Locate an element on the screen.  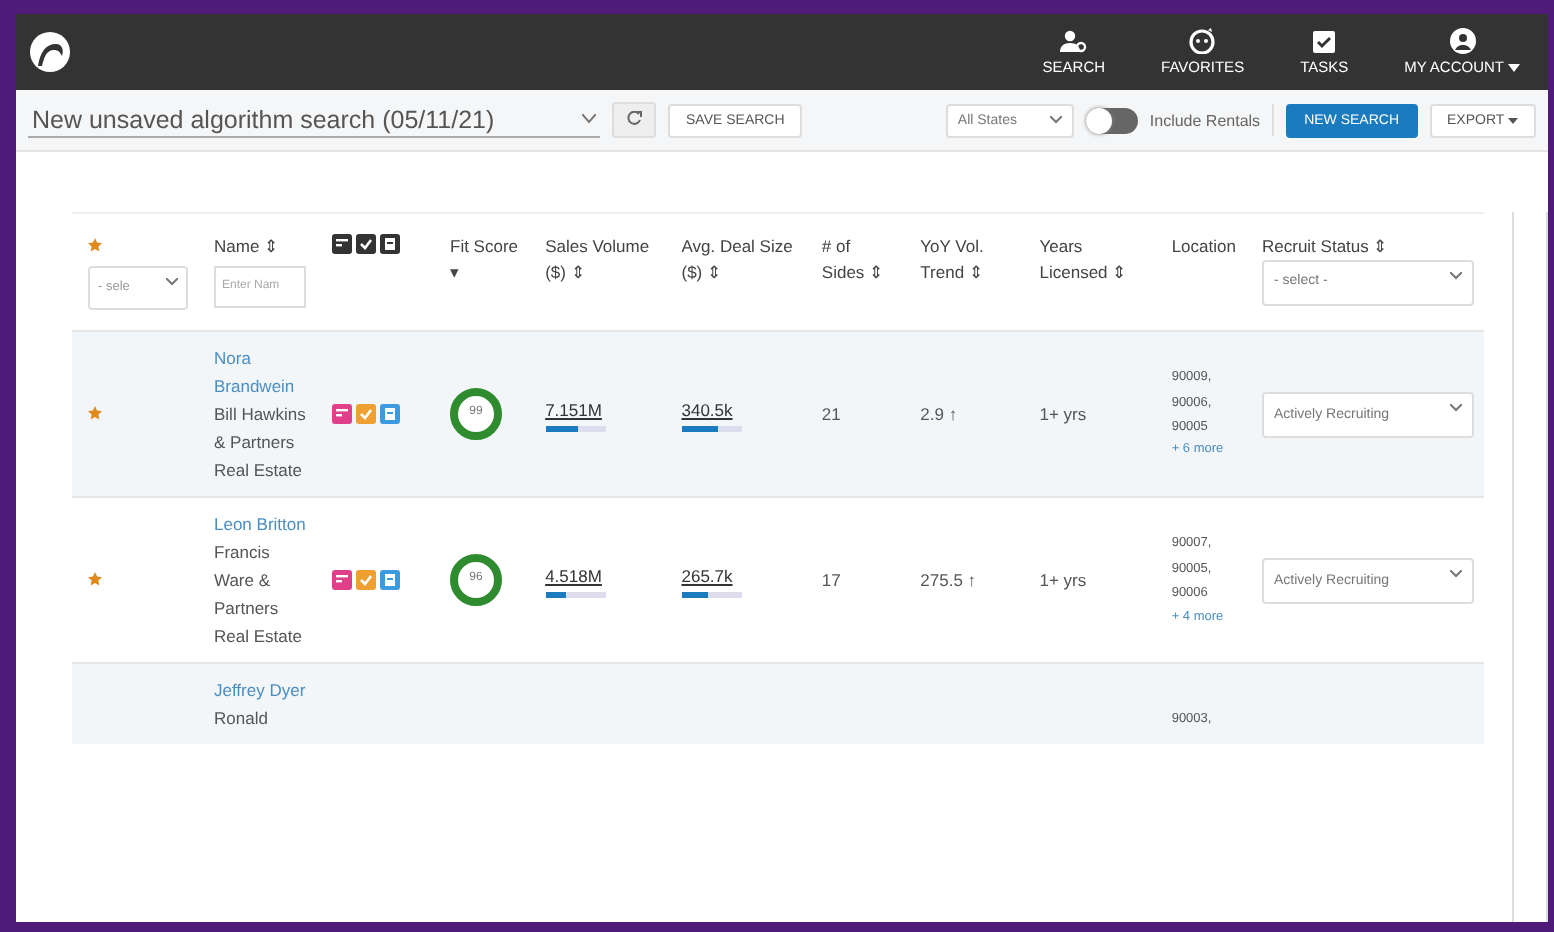
column-header: Sales Volume ($) ⇕ is located at coordinates (600, 260).